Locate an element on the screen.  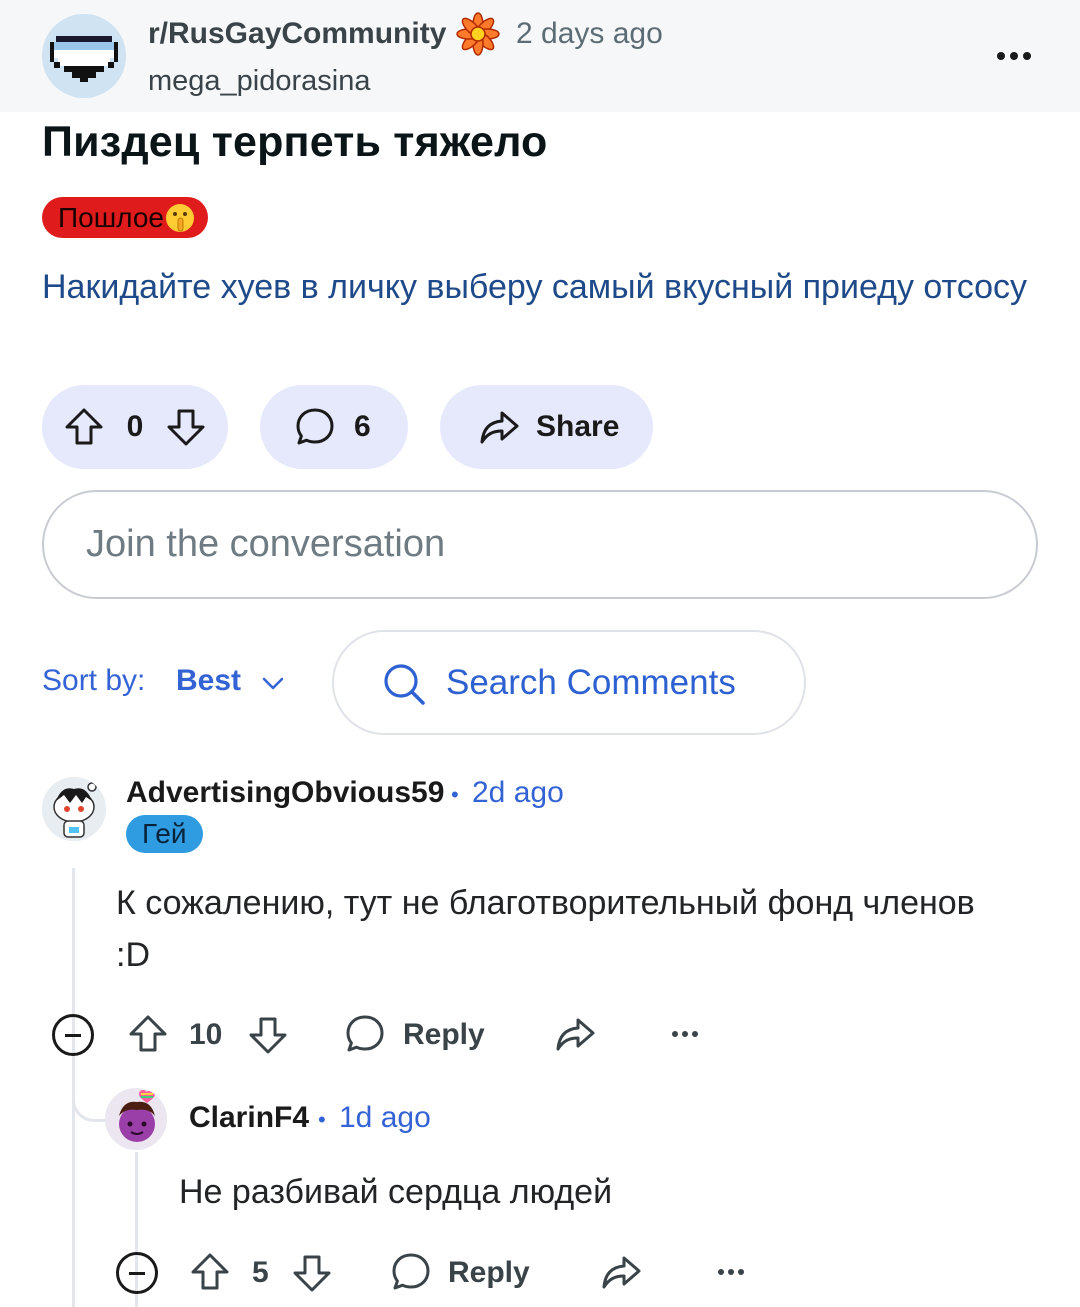
comment-actions: 5 Reply is located at coordinates (466, 1277).